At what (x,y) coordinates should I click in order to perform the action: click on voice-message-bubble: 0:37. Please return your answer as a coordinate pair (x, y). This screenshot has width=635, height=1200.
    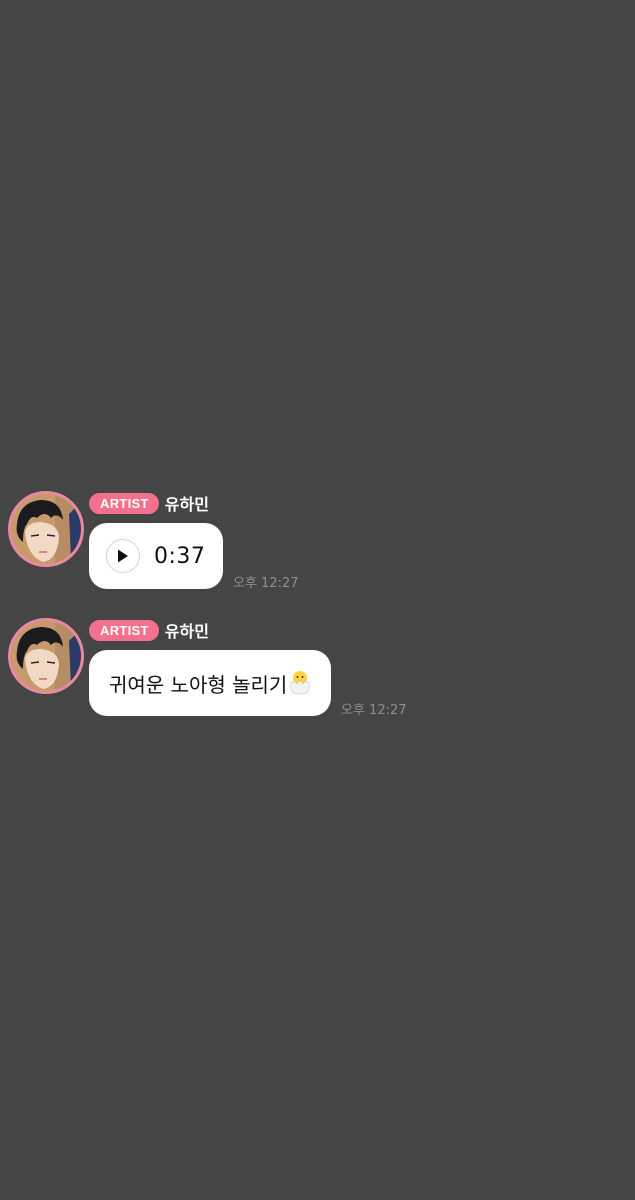
    Looking at the image, I should click on (156, 556).